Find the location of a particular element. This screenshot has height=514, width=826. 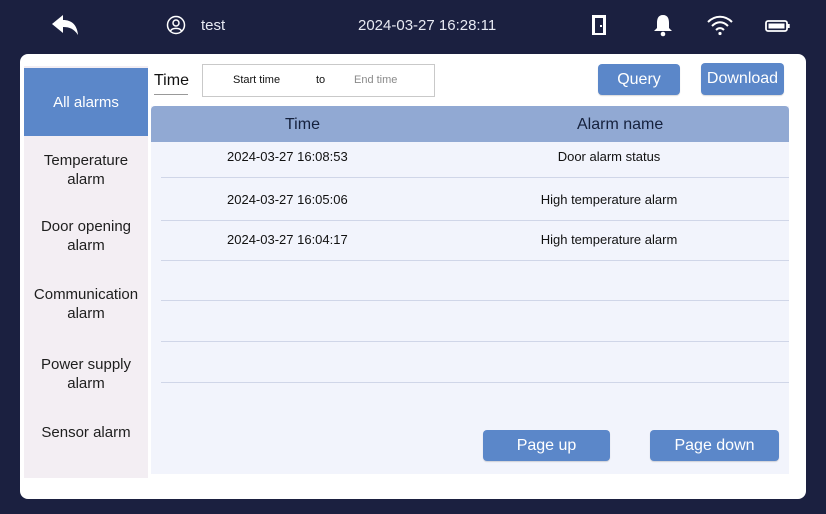

column-header-alarm-name: Alarm name is located at coordinates (620, 124).